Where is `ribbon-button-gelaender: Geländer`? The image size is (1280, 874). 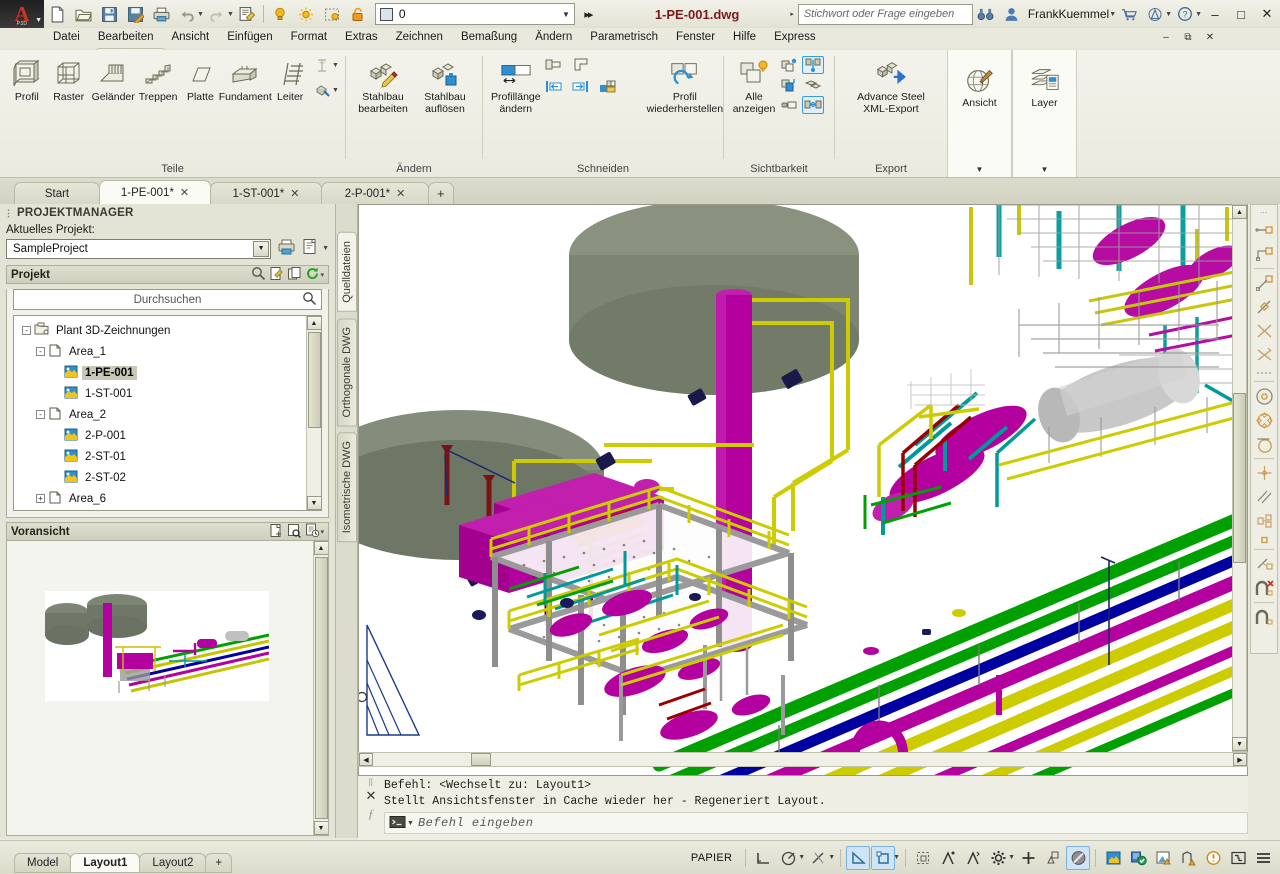 ribbon-button-gelaender: Geländer is located at coordinates (113, 81).